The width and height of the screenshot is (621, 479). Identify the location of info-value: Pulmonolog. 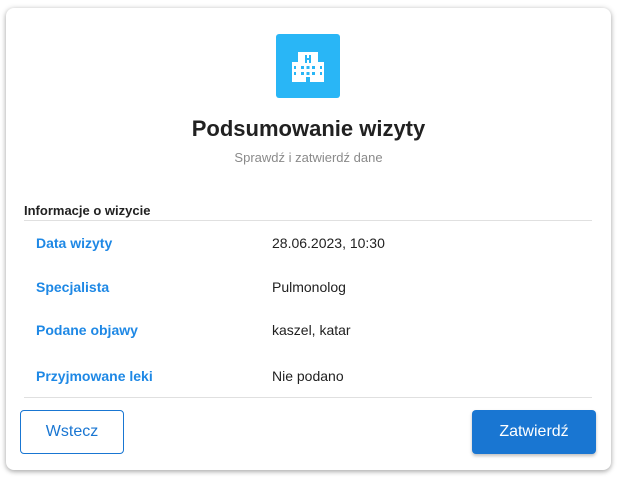
(309, 287).